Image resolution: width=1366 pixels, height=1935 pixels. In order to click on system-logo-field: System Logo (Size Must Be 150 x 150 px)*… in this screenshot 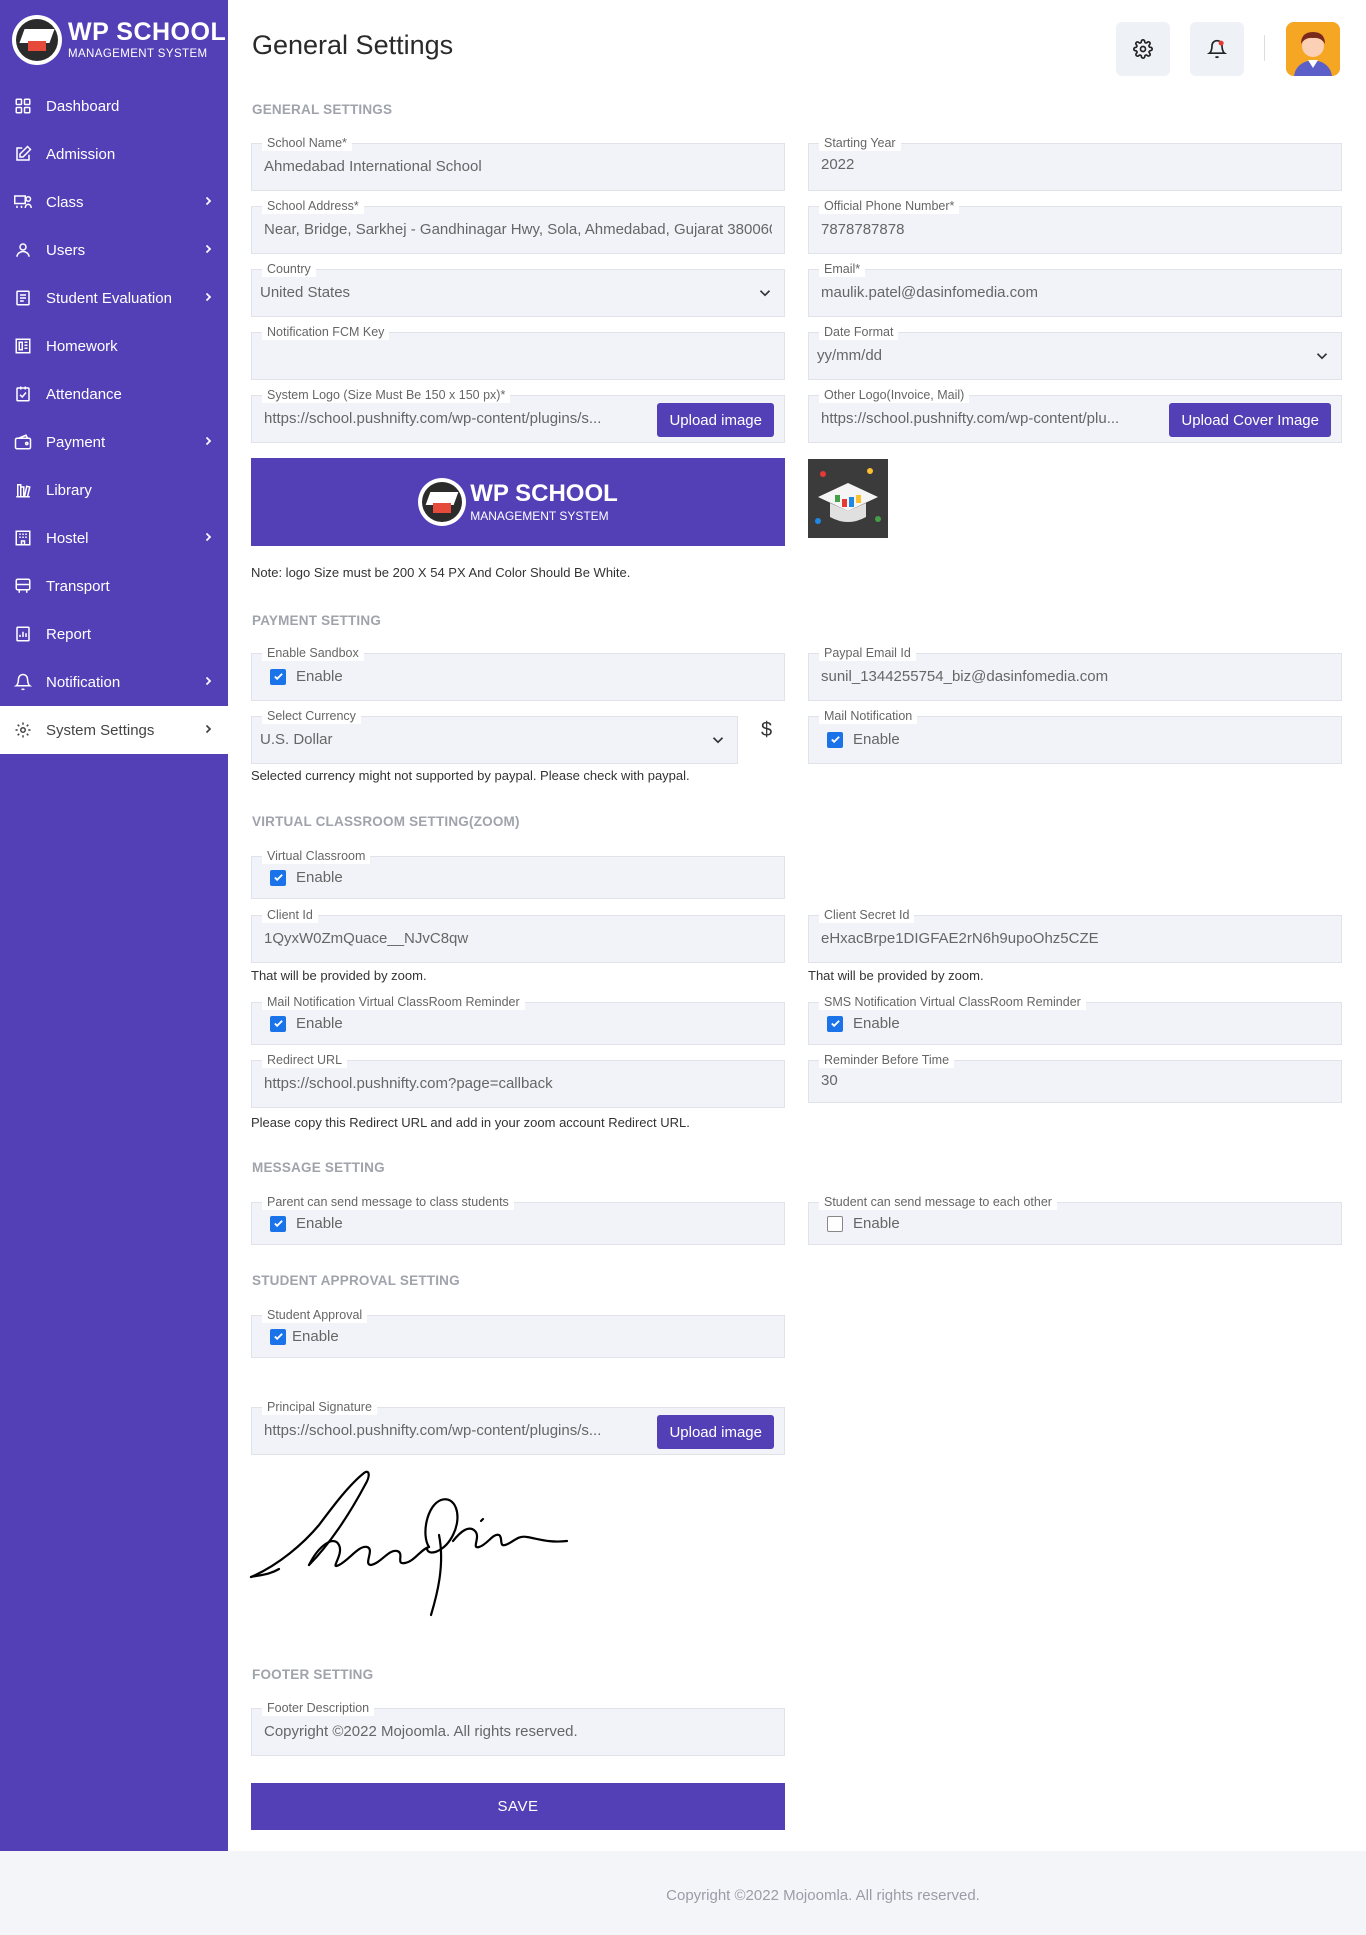, I will do `click(518, 415)`.